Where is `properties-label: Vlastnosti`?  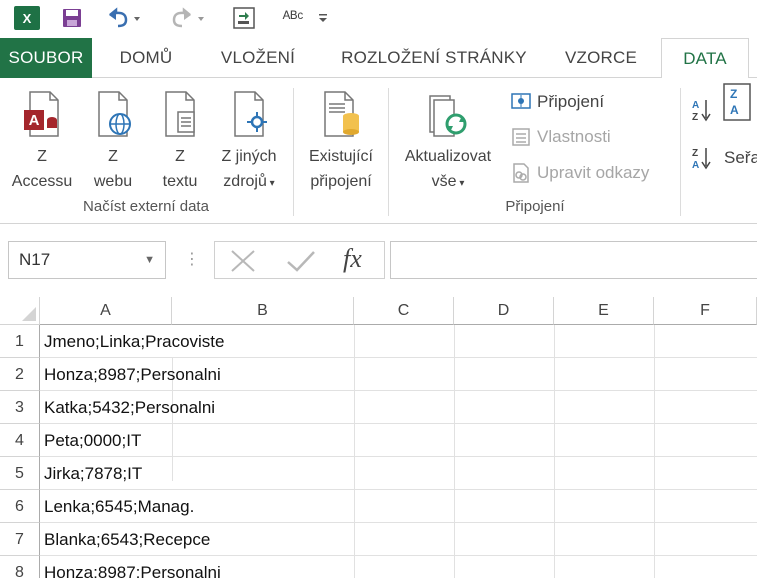 properties-label: Vlastnosti is located at coordinates (574, 136).